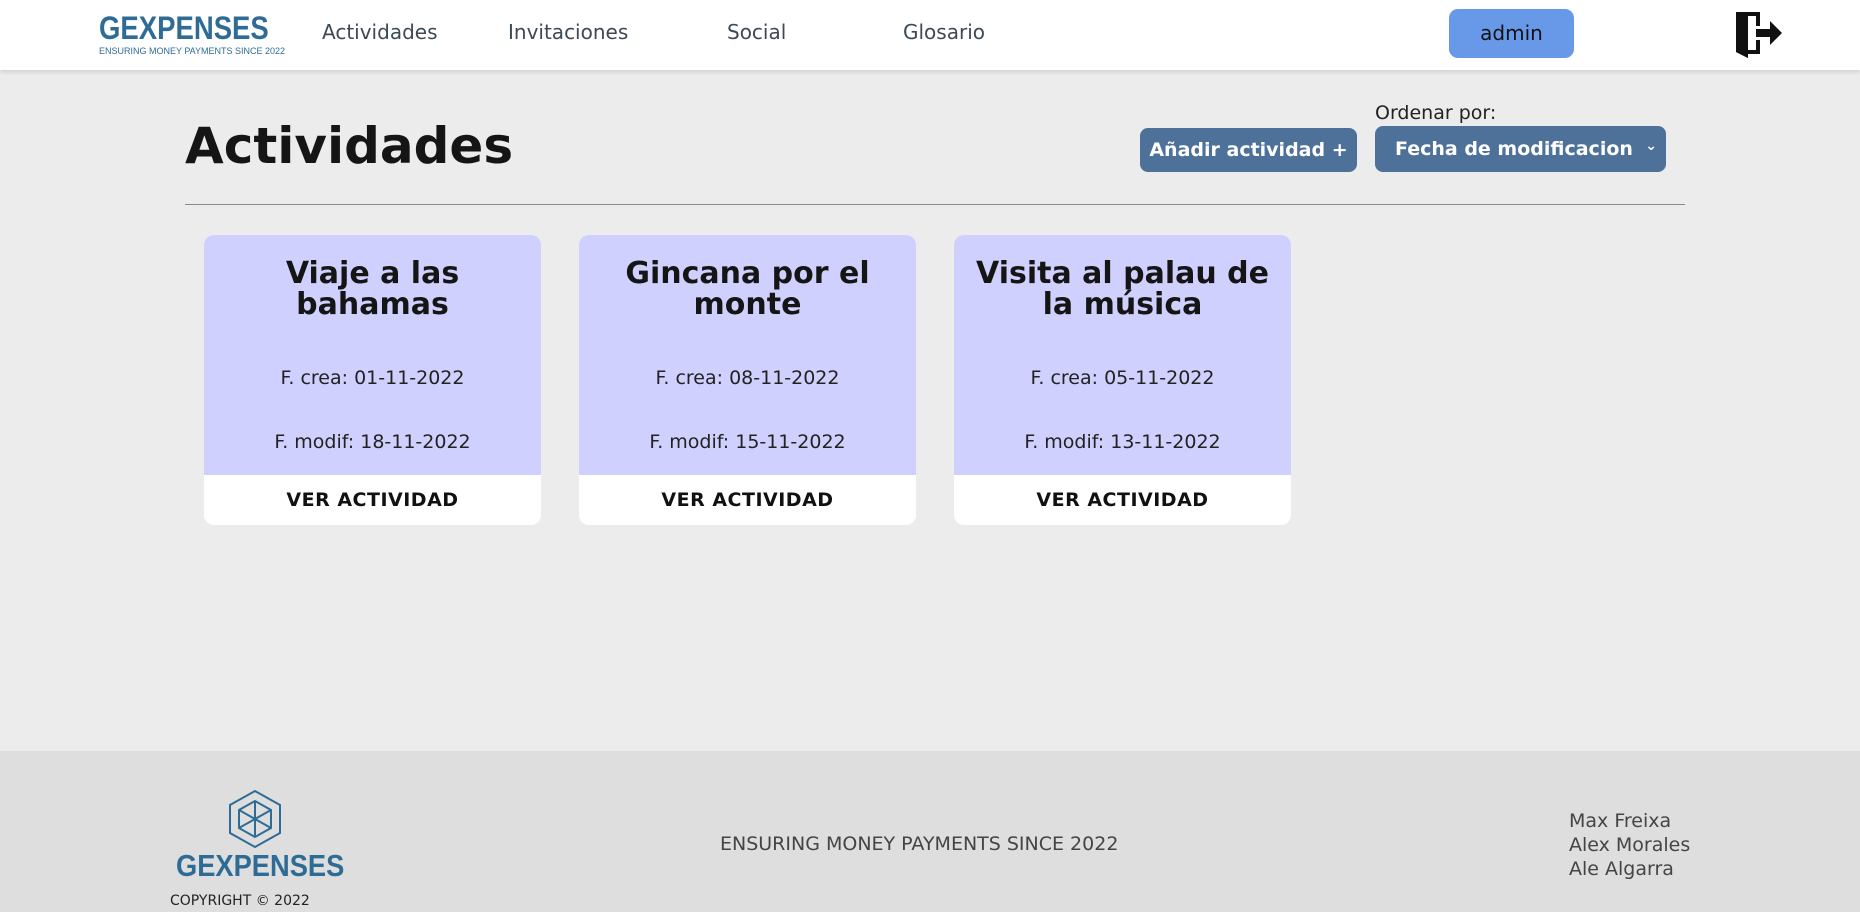  I want to click on cube-logo-icon, so click(255, 819).